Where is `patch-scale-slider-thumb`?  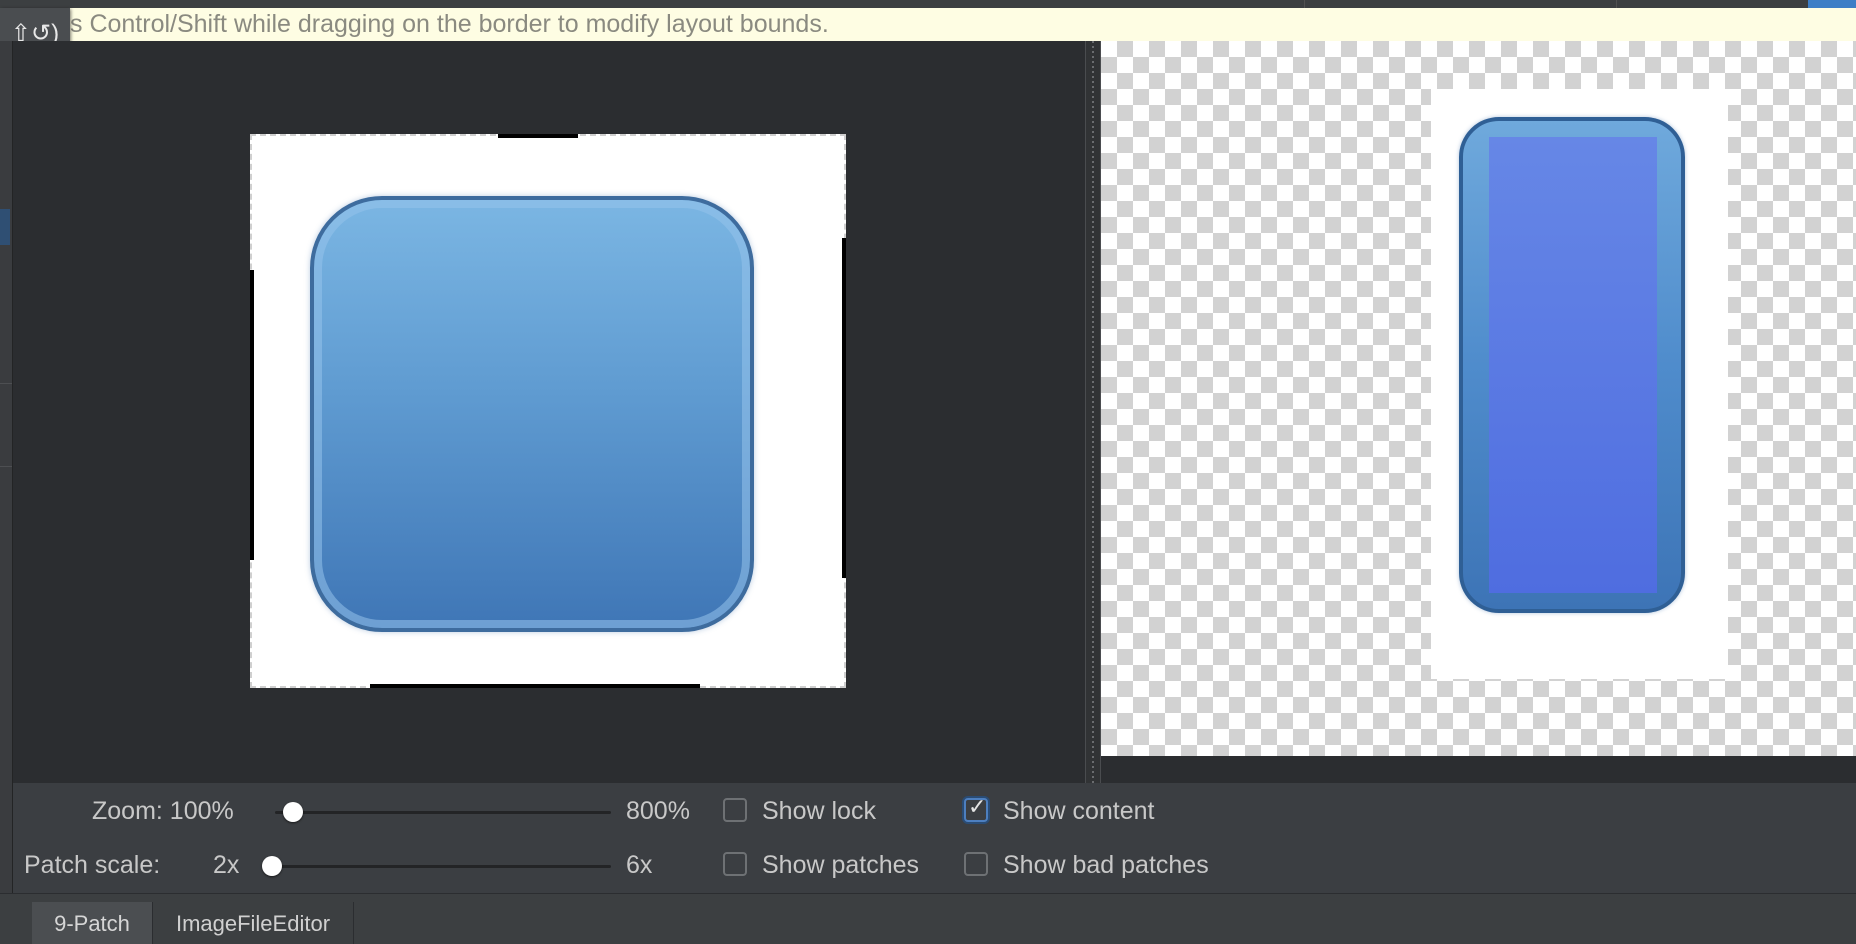 patch-scale-slider-thumb is located at coordinates (272, 866).